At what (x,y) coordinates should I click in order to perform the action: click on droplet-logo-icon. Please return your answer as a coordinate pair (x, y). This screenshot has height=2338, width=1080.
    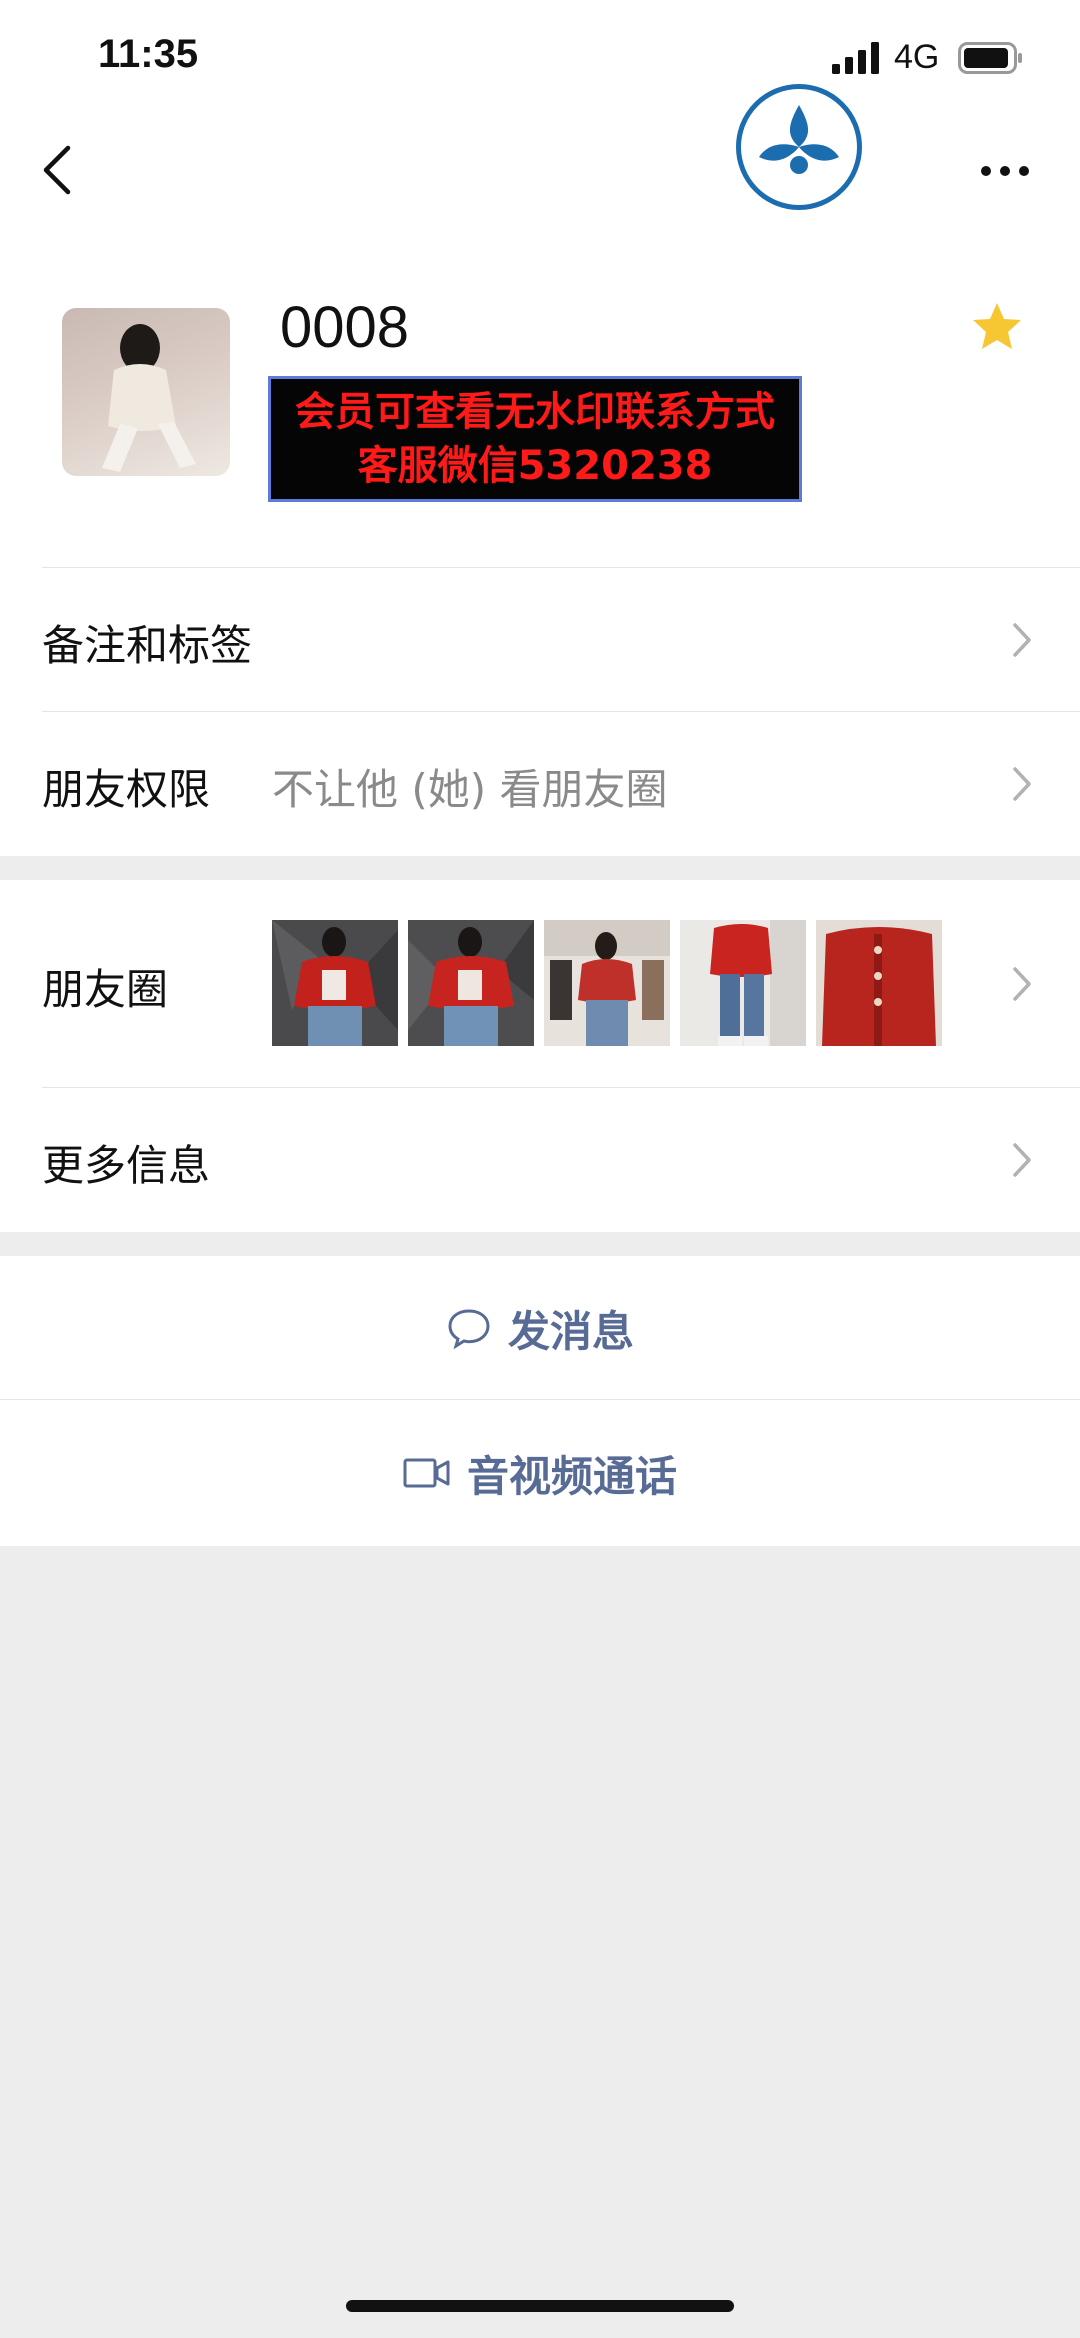
    Looking at the image, I should click on (799, 139).